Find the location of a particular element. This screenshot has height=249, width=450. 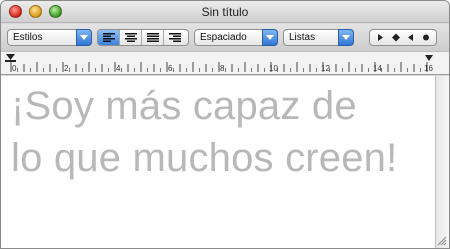

styles-popup: Estilos is located at coordinates (49, 37).